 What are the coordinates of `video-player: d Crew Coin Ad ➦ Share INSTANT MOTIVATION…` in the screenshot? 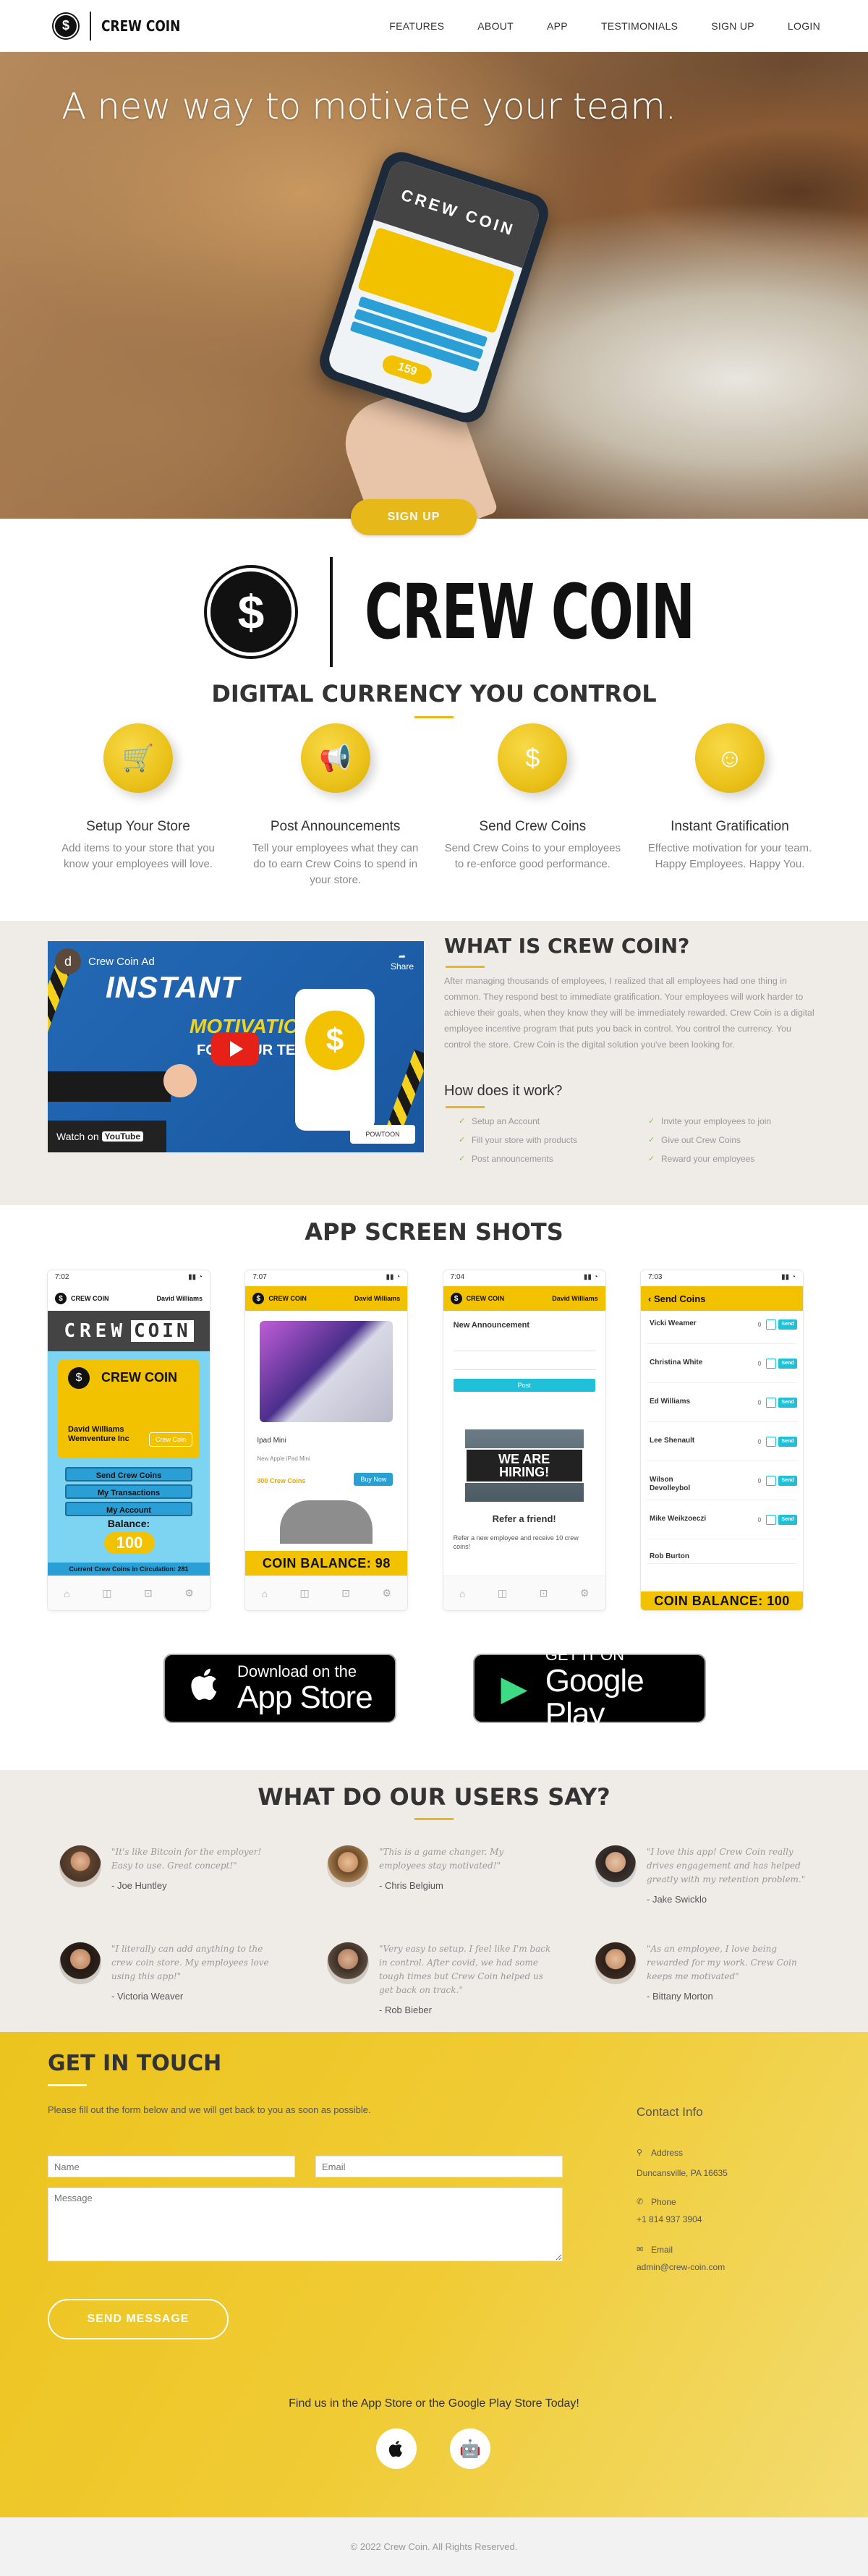 It's located at (236, 1046).